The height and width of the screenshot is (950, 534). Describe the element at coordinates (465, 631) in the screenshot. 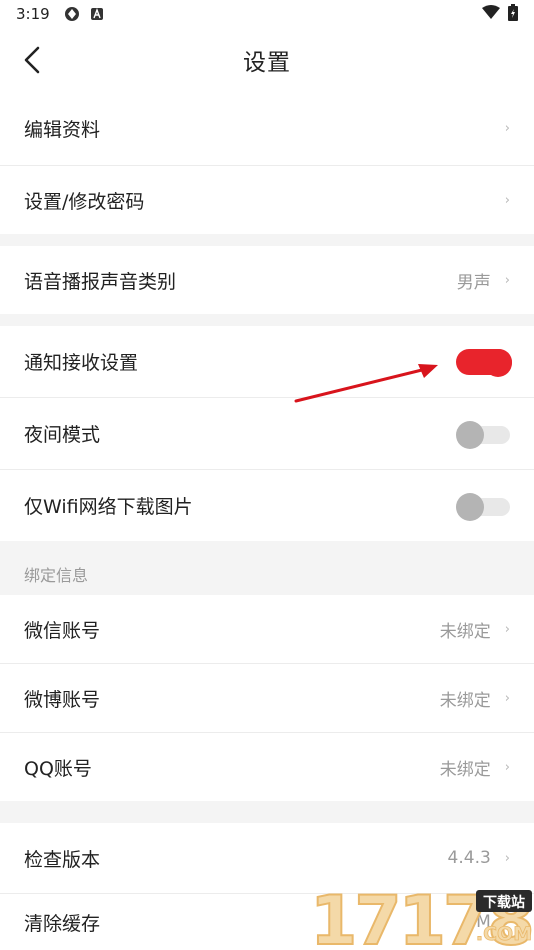

I see `wechat-value: 未绑定` at that location.